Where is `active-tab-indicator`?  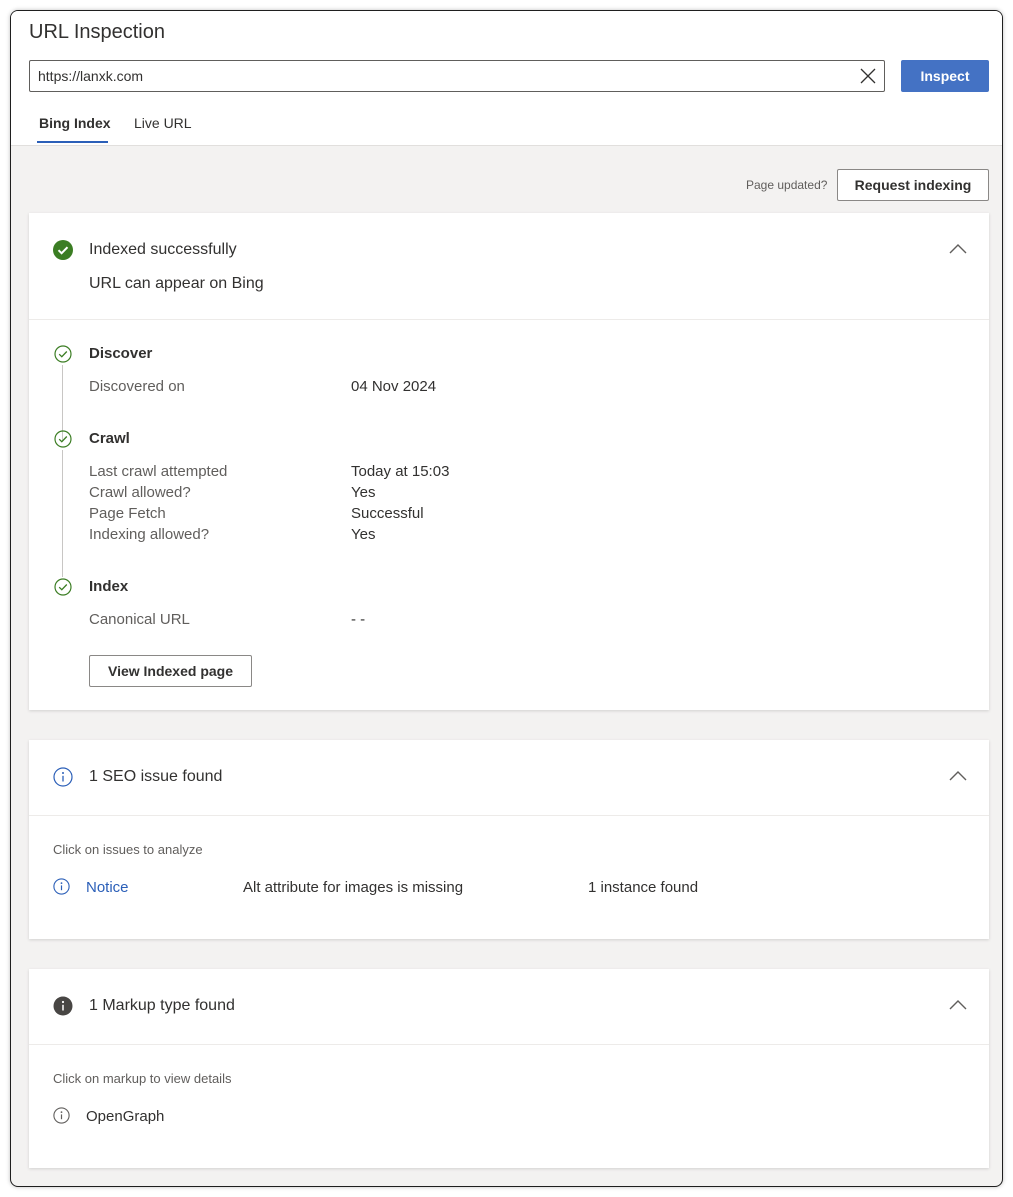 active-tab-indicator is located at coordinates (72, 142).